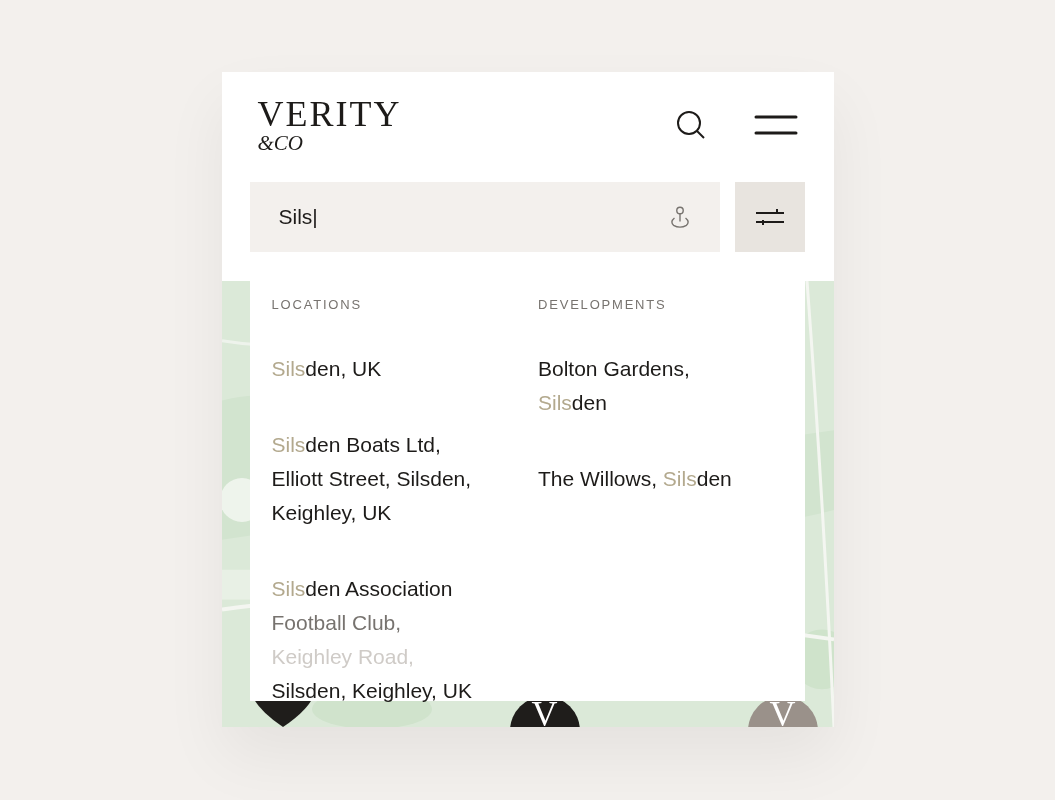 The width and height of the screenshot is (1055, 800). Describe the element at coordinates (404, 479) in the screenshot. I see `search-result: Silsden Boats Ltd, Elliott Street, Silsden, Keighley, UK` at that location.